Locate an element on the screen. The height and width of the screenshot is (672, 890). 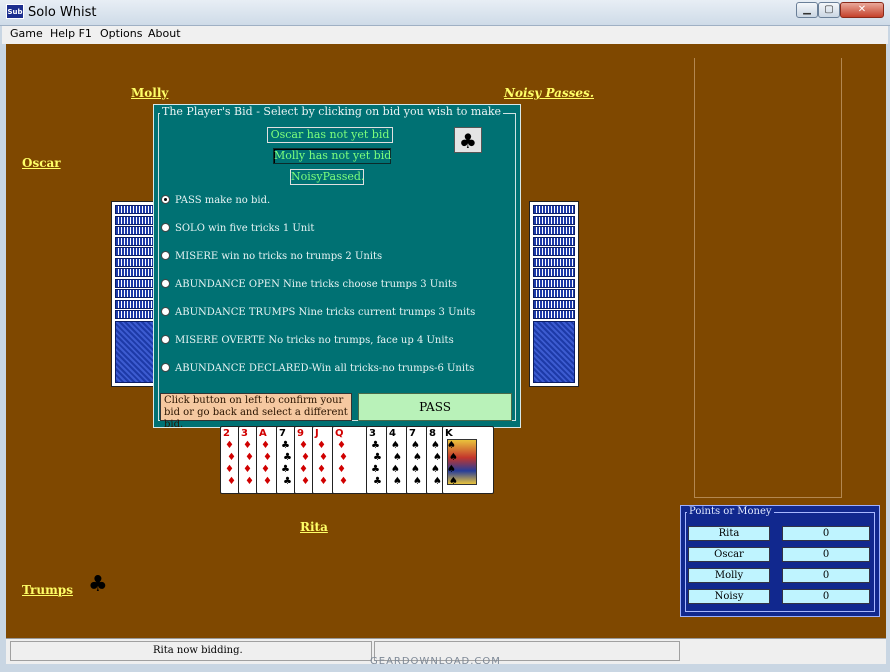
status-oscar: Oscar has not yet bid is located at coordinates (330, 135).